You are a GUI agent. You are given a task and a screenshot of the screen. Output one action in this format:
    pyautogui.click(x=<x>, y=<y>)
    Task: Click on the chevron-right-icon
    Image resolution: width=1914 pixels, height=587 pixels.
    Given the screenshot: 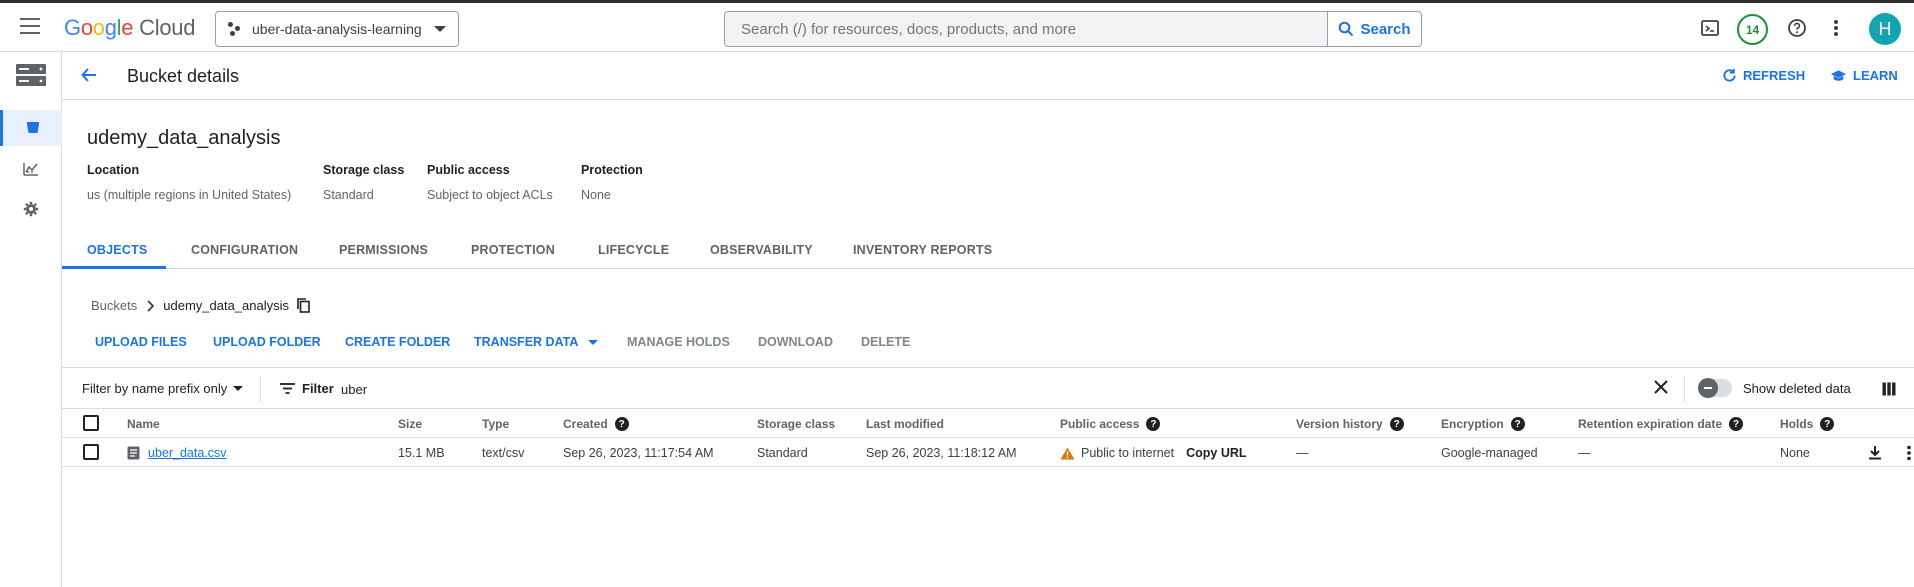 What is the action you would take?
    pyautogui.click(x=151, y=305)
    